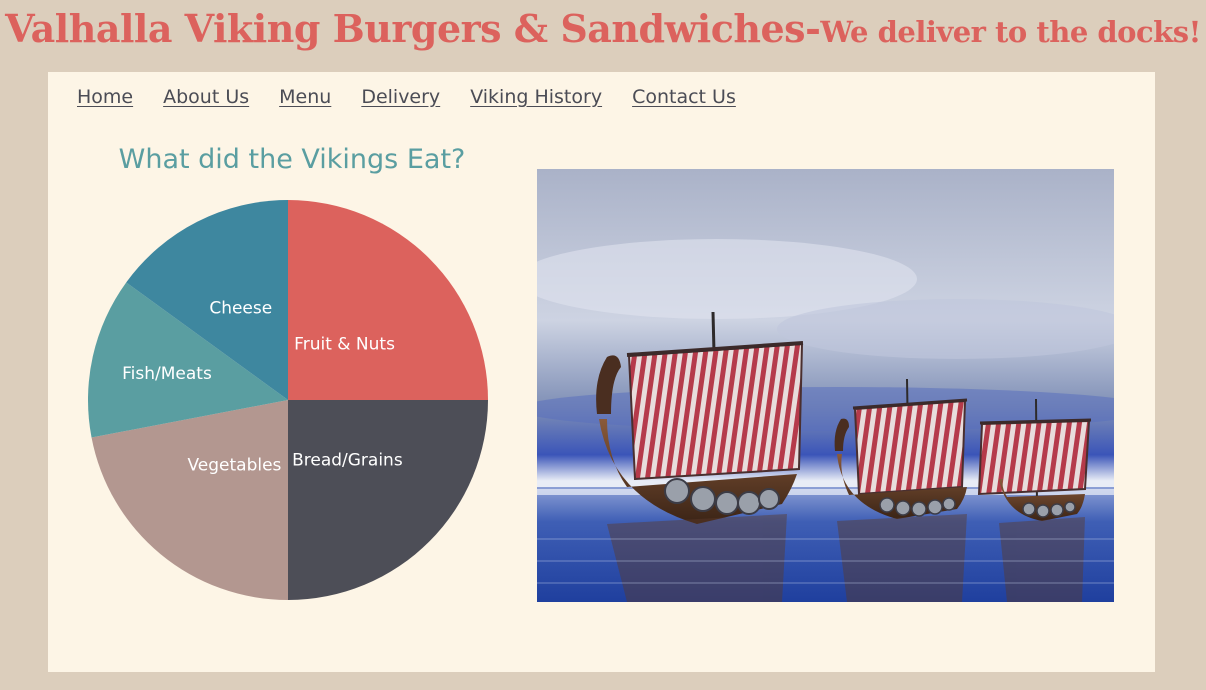  Describe the element at coordinates (344, 344) in the screenshot. I see `pie-label-fruit-nuts: Fruit & Nuts` at that location.